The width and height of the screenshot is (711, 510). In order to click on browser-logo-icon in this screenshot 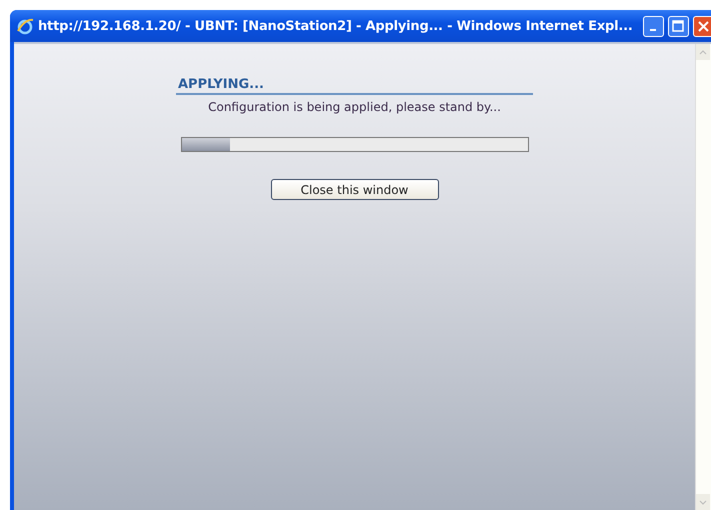, I will do `click(25, 26)`.